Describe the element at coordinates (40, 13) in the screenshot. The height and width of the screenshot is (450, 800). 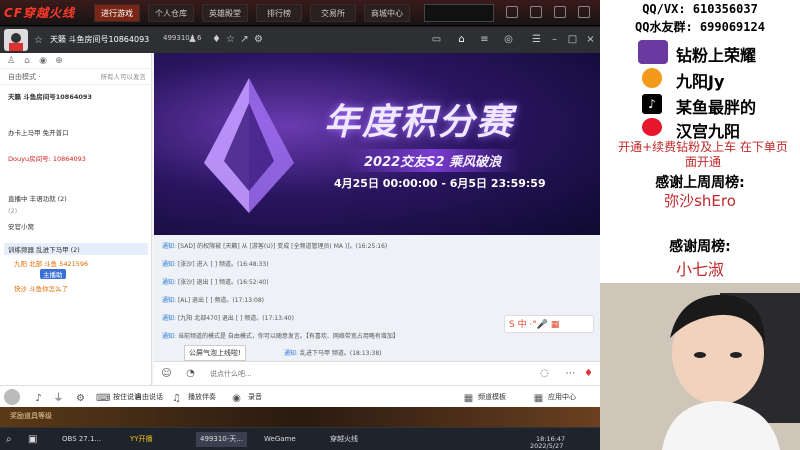
I see `cf-logo: CF穿越火线` at that location.